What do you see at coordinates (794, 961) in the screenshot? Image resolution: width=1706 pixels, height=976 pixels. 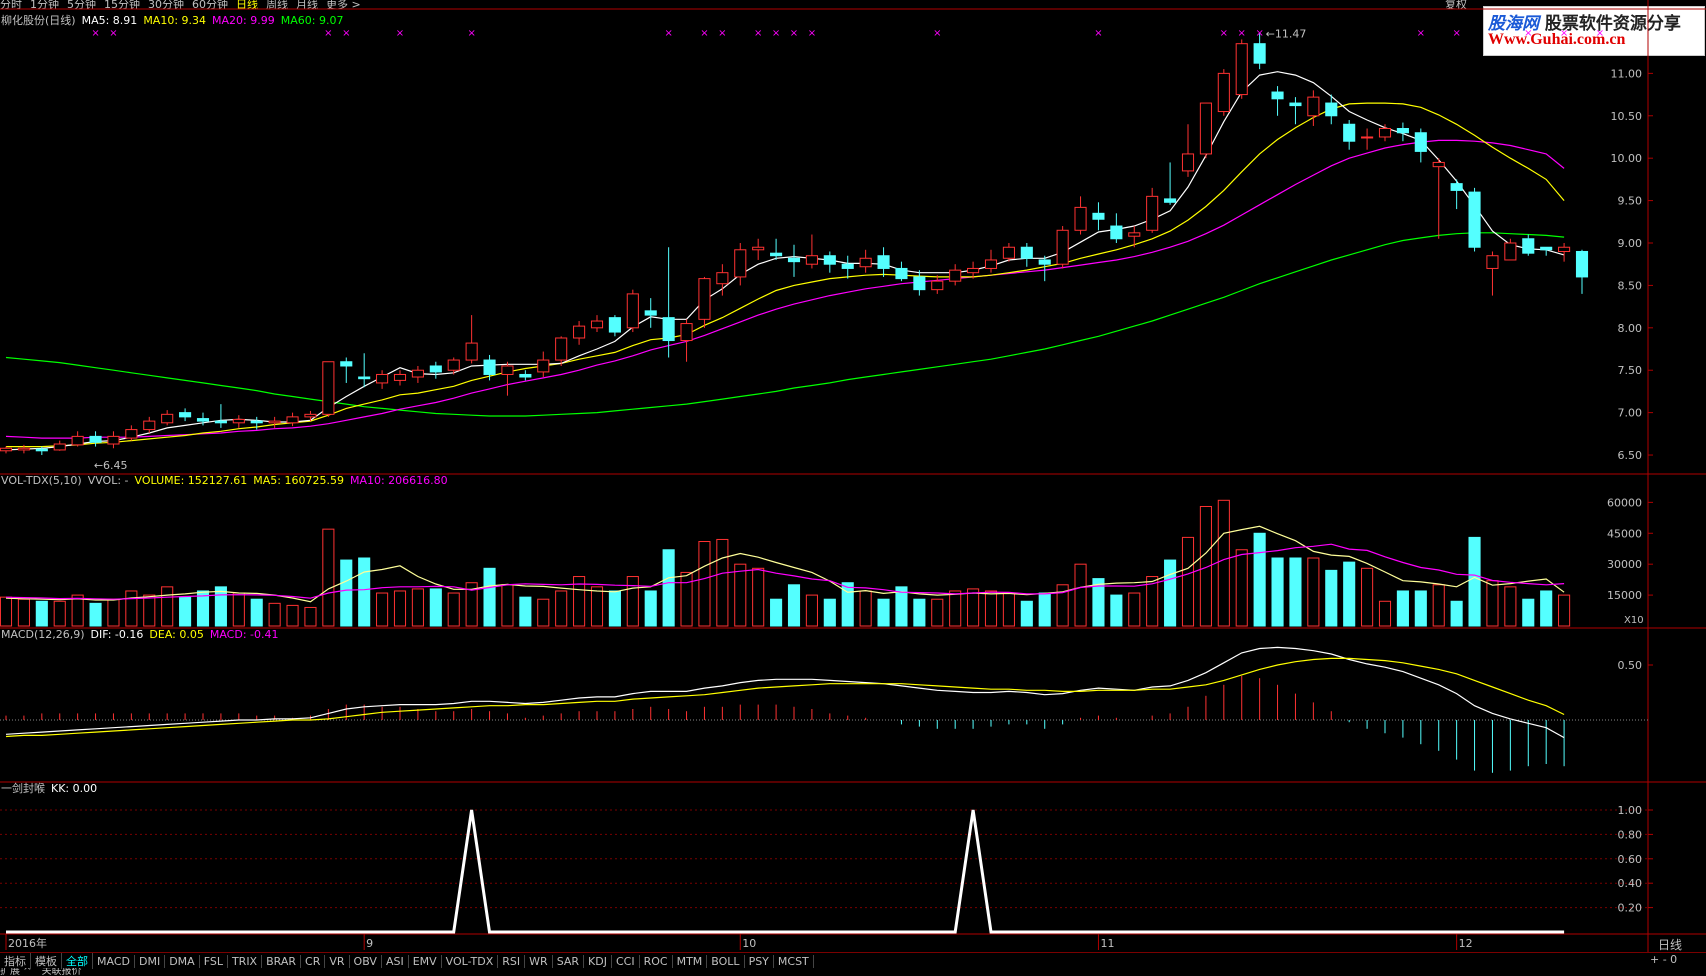 I see `indicator-tab: MCST` at bounding box center [794, 961].